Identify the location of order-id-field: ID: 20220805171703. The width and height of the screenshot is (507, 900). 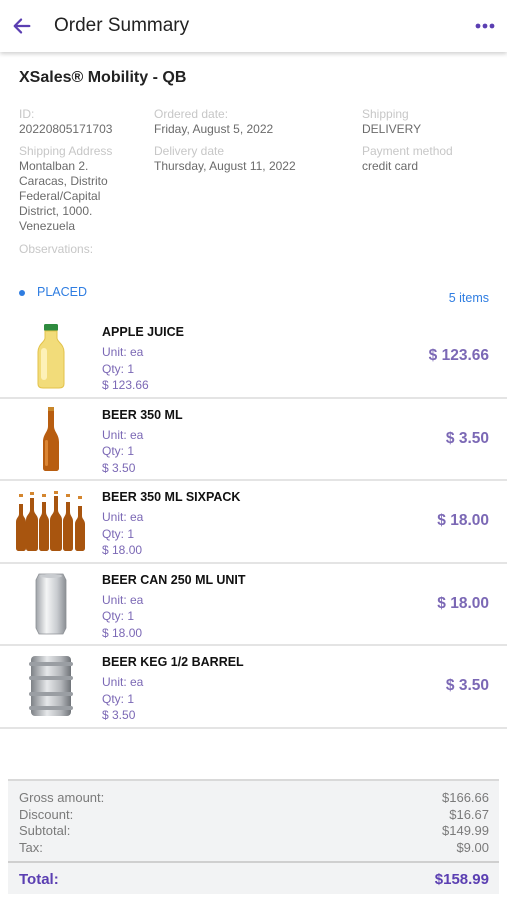
(65, 122).